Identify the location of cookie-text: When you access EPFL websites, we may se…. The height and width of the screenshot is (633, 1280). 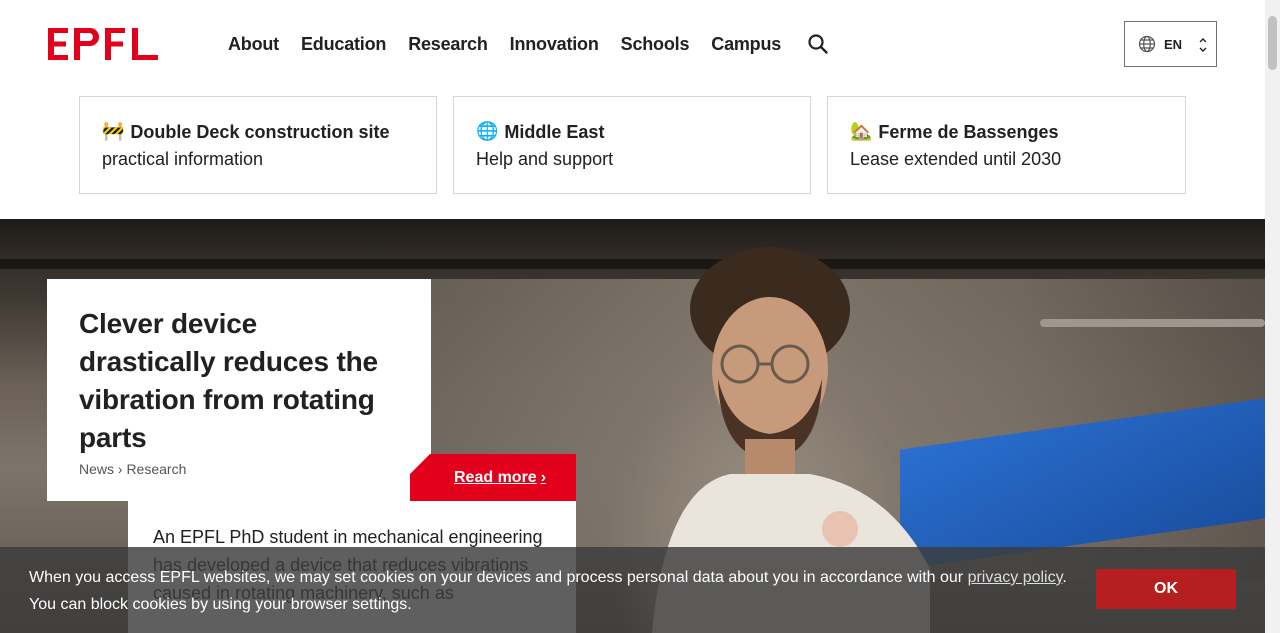
(559, 591).